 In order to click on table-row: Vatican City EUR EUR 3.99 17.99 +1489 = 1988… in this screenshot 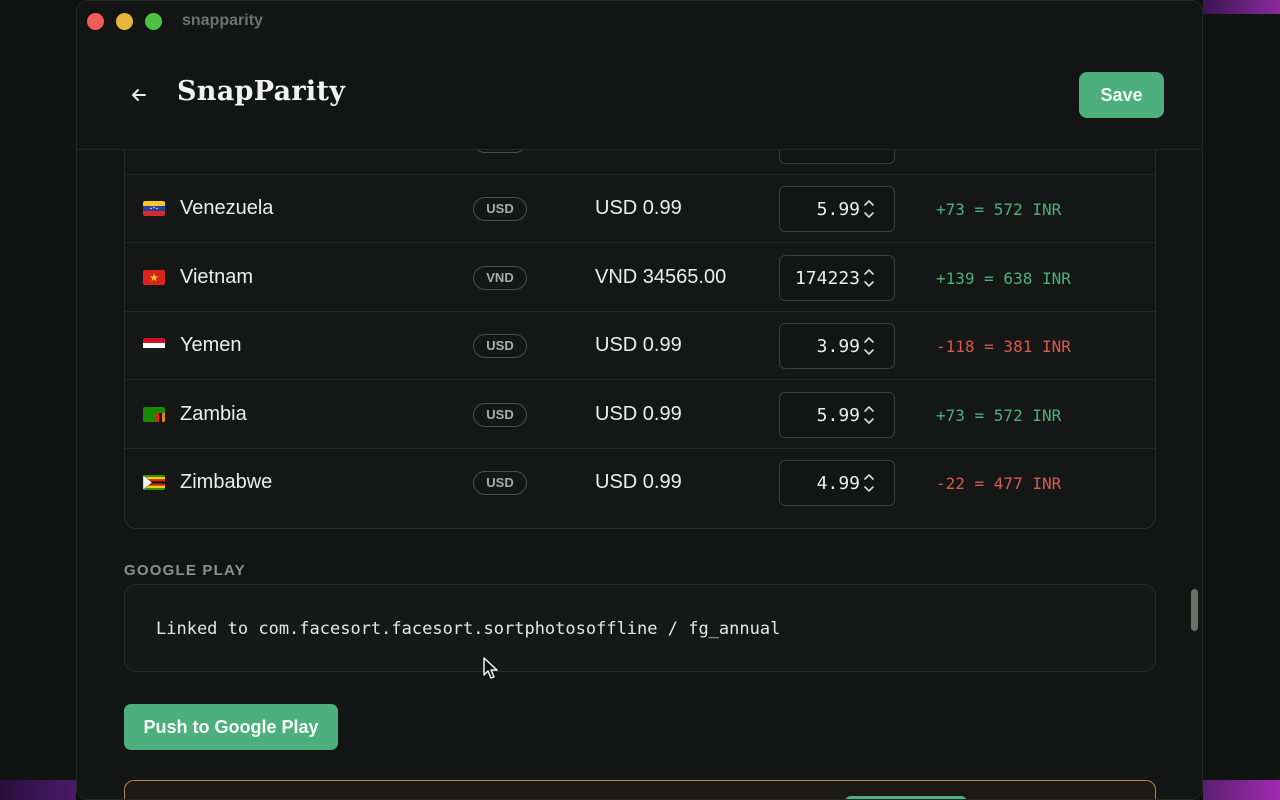, I will do `click(640, 162)`.